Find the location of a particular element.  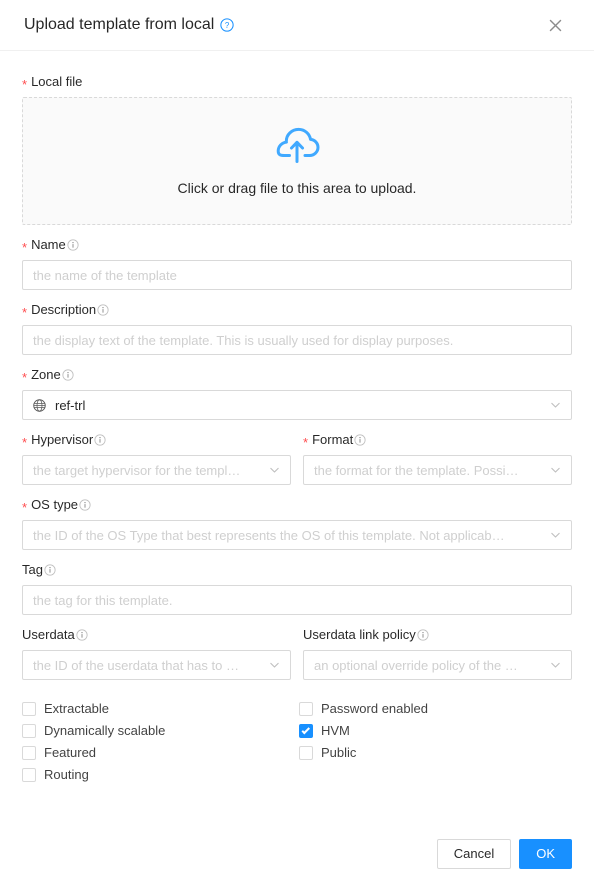

checkbox-dynamically-scalable: Dynamically scalable is located at coordinates (160, 731).